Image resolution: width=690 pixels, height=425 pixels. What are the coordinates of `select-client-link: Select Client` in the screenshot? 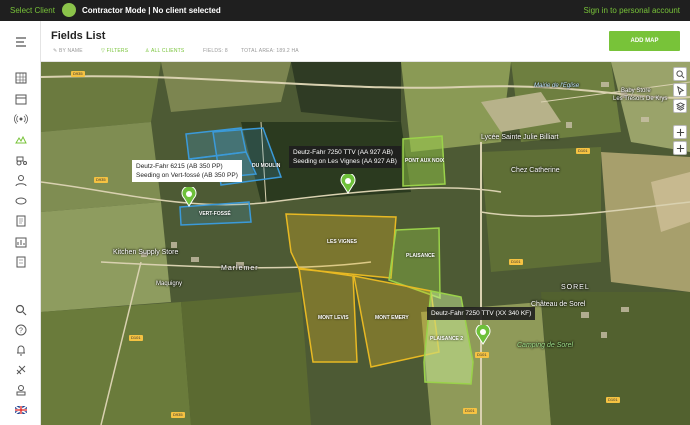 It's located at (32, 10).